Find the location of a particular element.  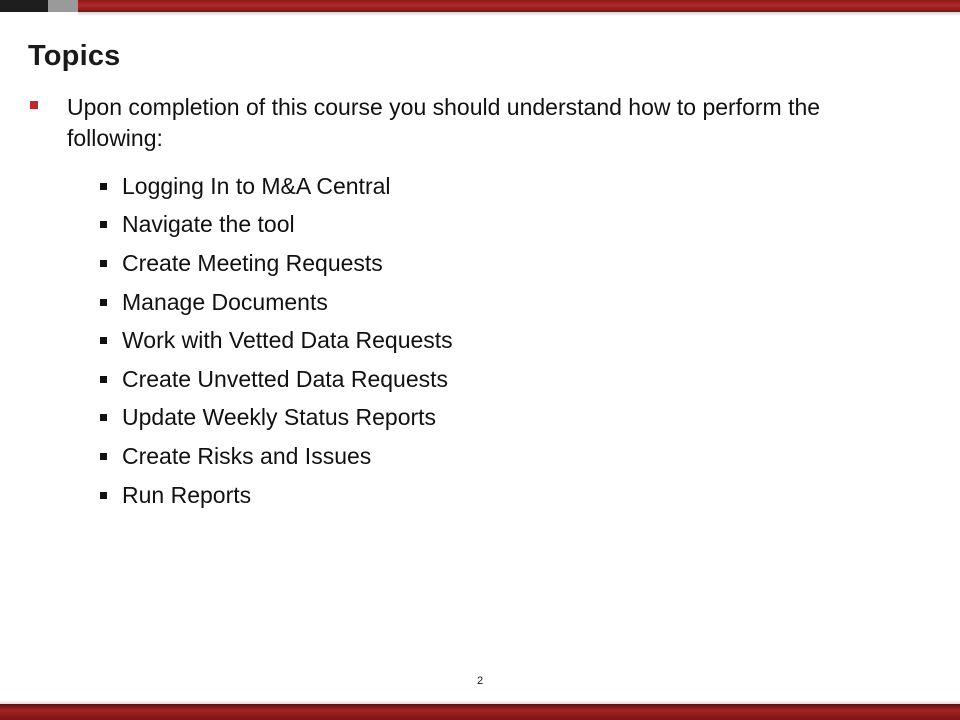

topic-label: Update Weekly Status Reports is located at coordinates (279, 417).